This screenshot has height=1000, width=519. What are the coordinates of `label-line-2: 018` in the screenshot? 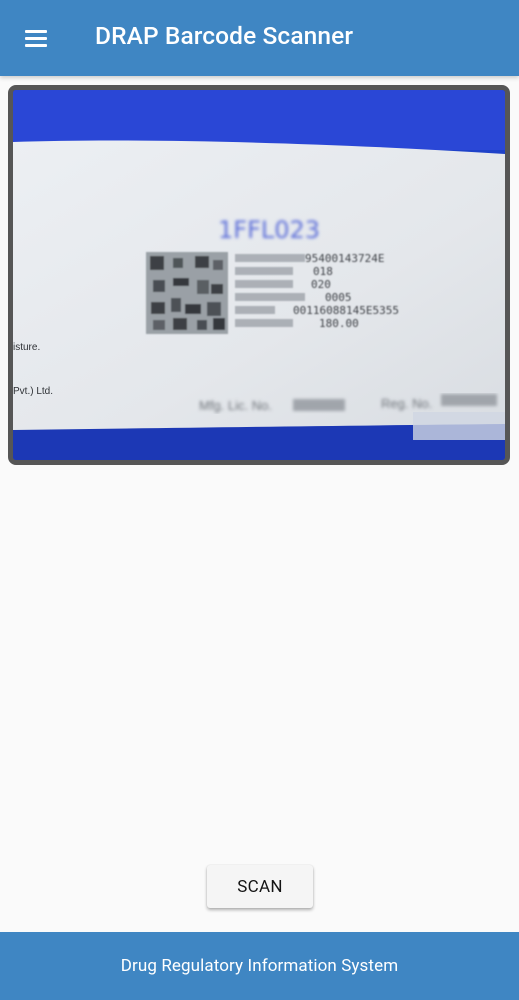 It's located at (323, 271).